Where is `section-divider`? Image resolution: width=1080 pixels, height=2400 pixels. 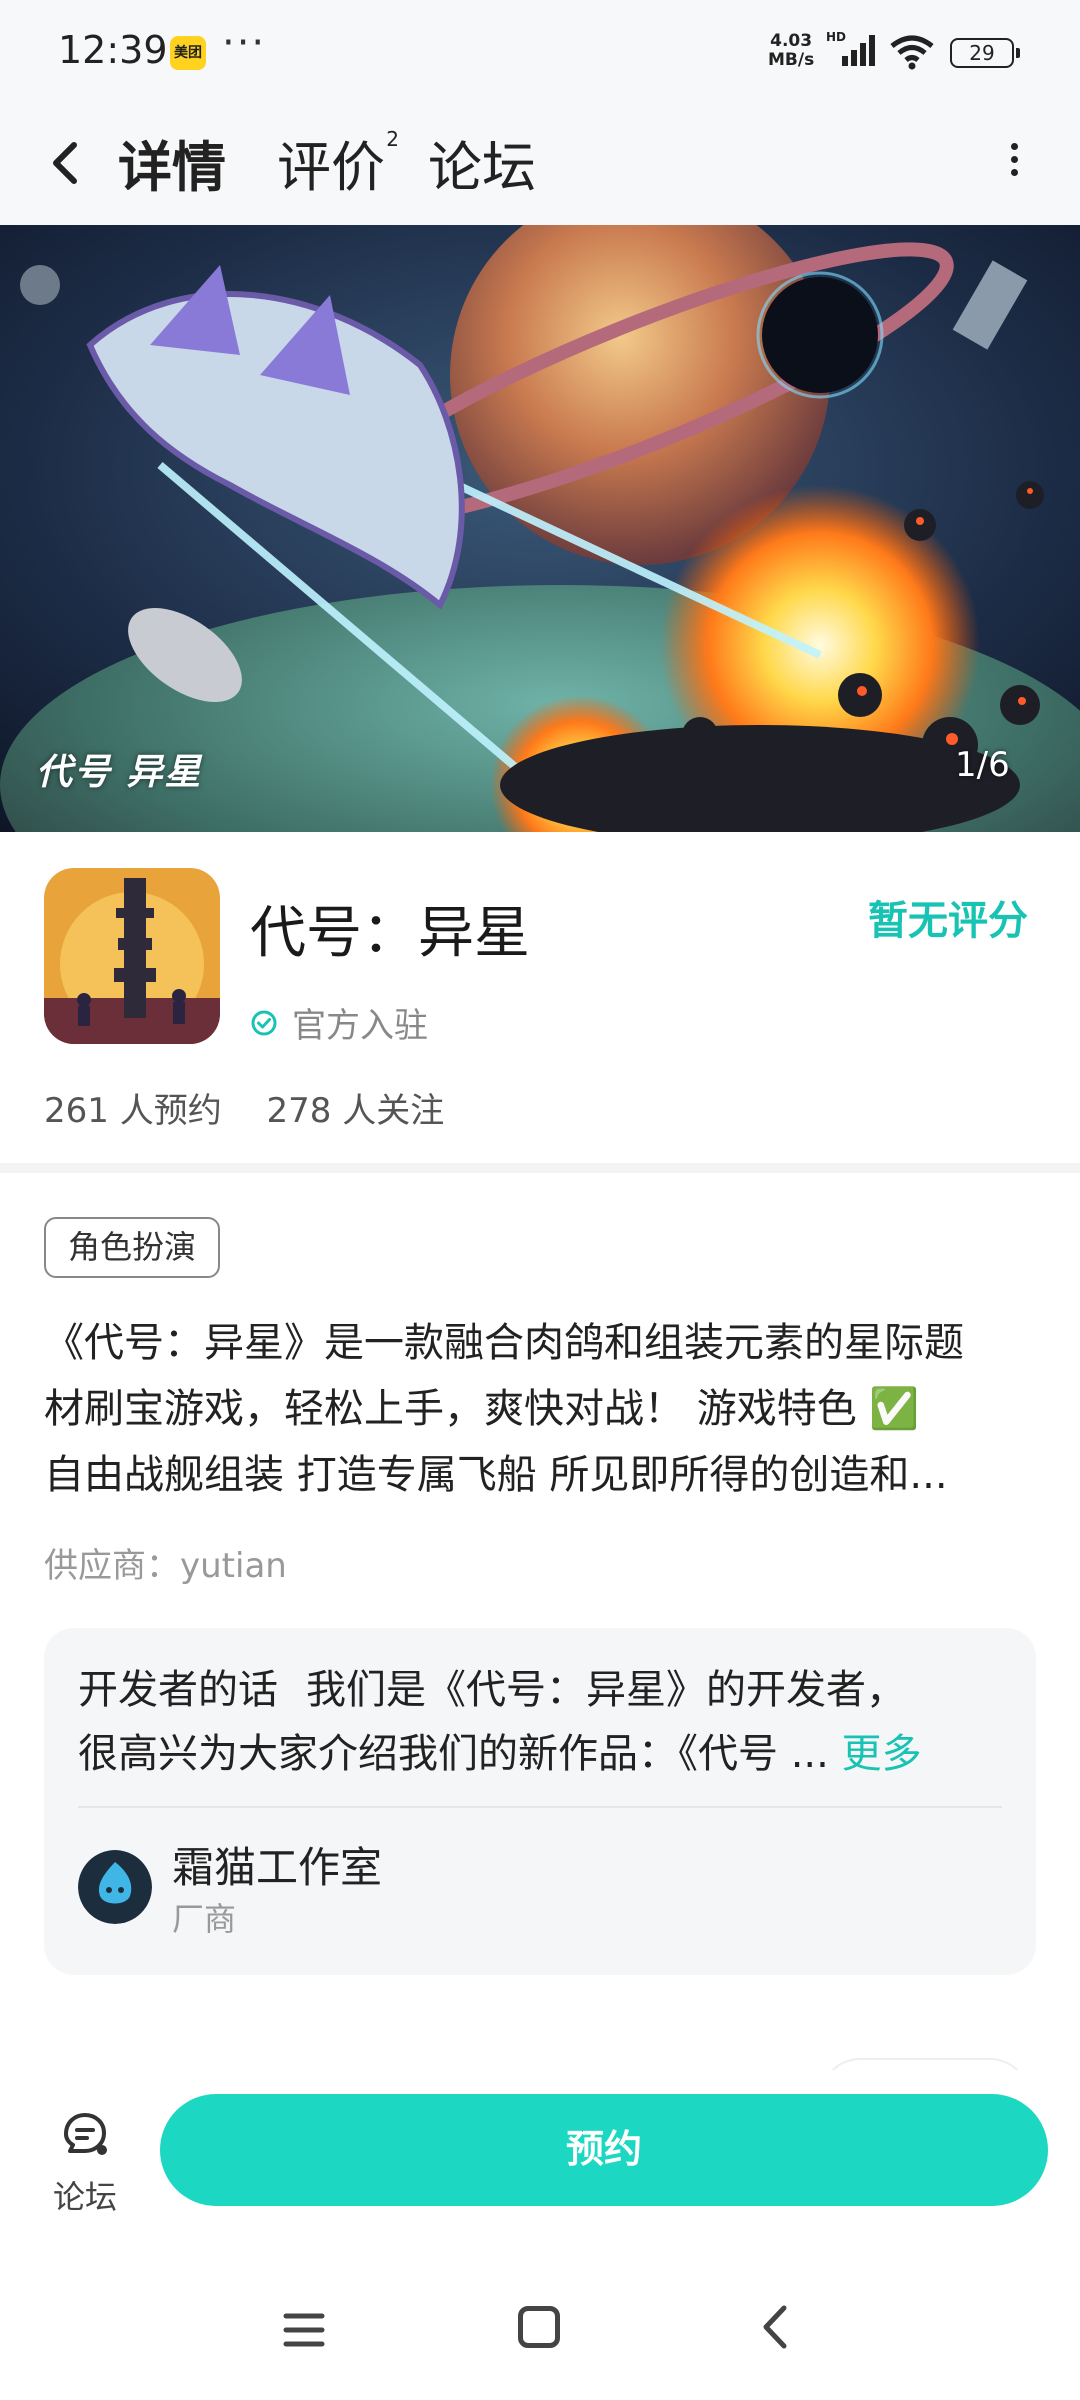
section-divider is located at coordinates (540, 1168).